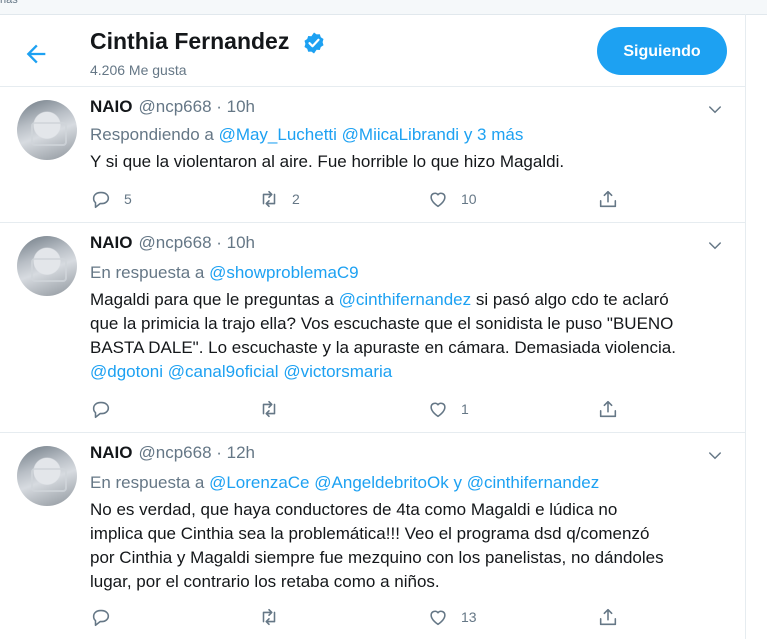 This screenshot has height=639, width=767. I want to click on profile-name: Cinthia Fernandez, so click(190, 41).